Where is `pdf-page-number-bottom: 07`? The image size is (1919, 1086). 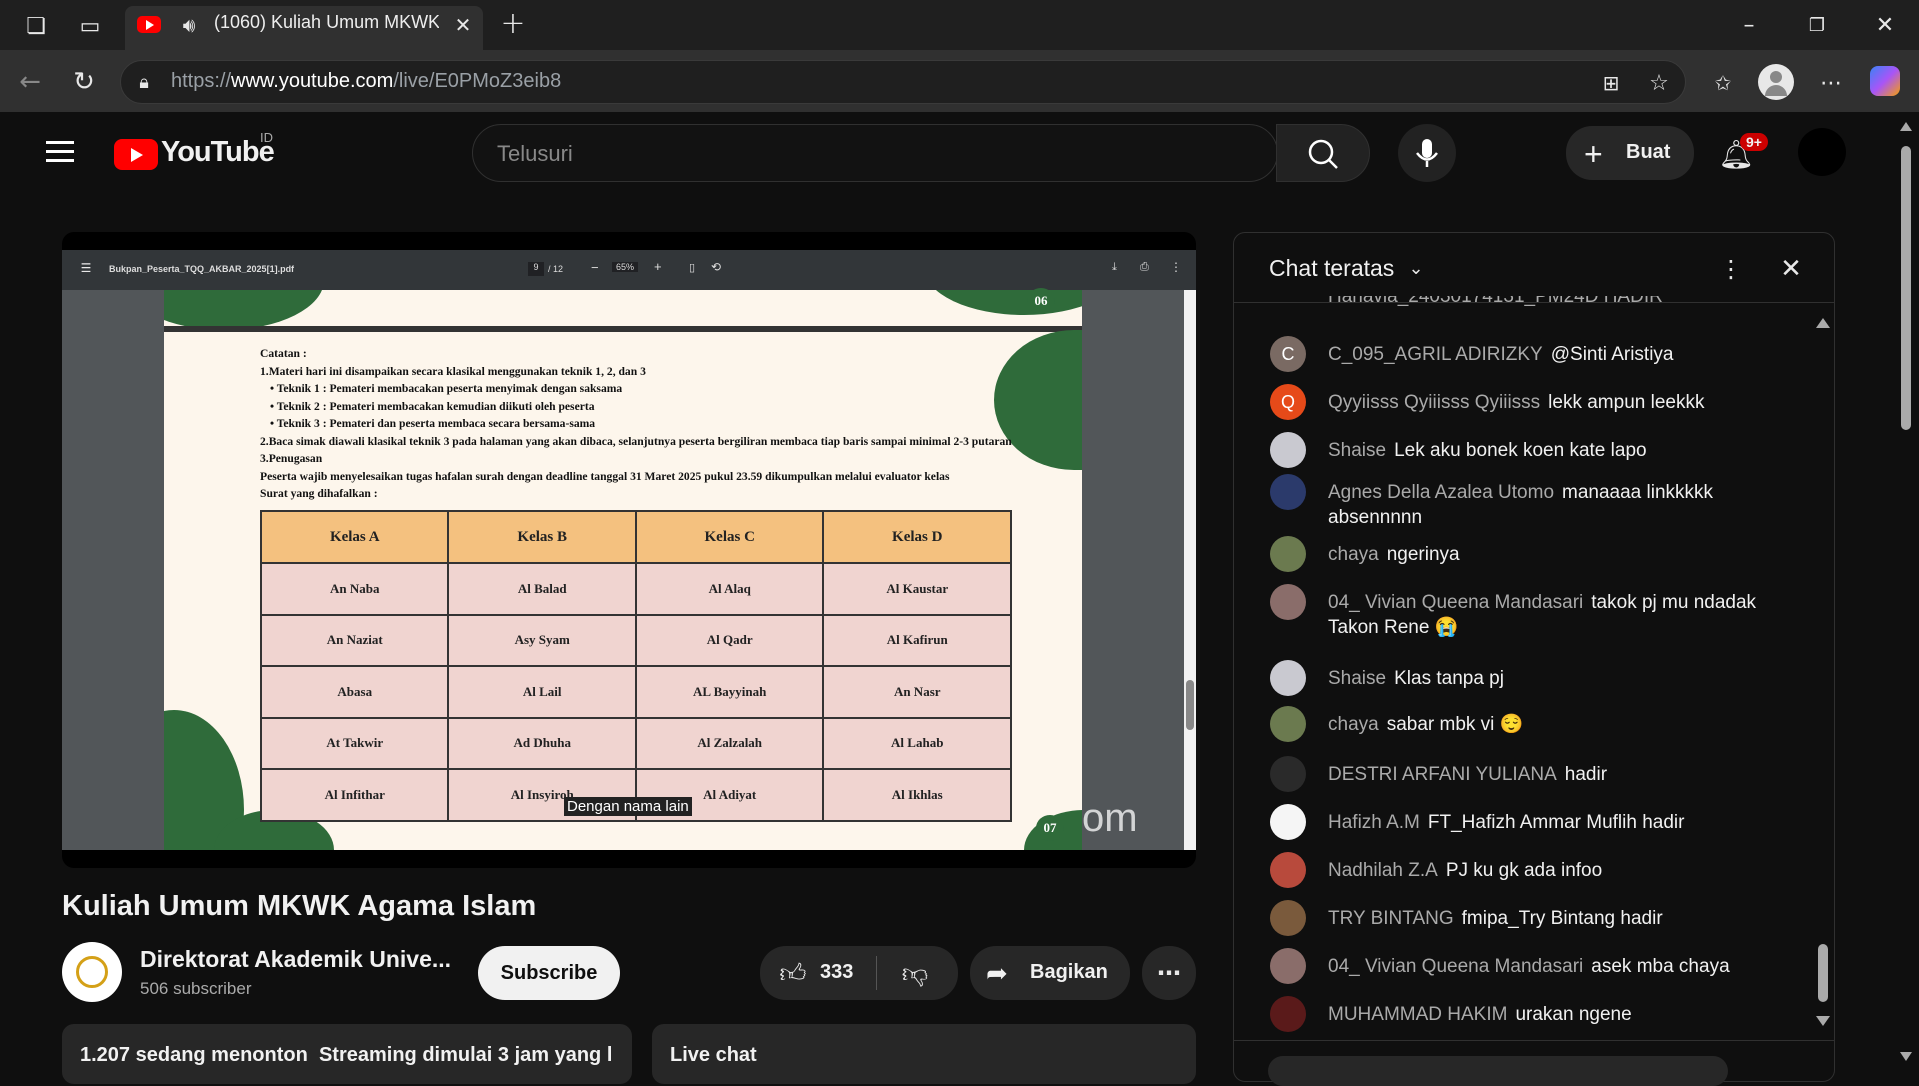 pdf-page-number-bottom: 07 is located at coordinates (1050, 828).